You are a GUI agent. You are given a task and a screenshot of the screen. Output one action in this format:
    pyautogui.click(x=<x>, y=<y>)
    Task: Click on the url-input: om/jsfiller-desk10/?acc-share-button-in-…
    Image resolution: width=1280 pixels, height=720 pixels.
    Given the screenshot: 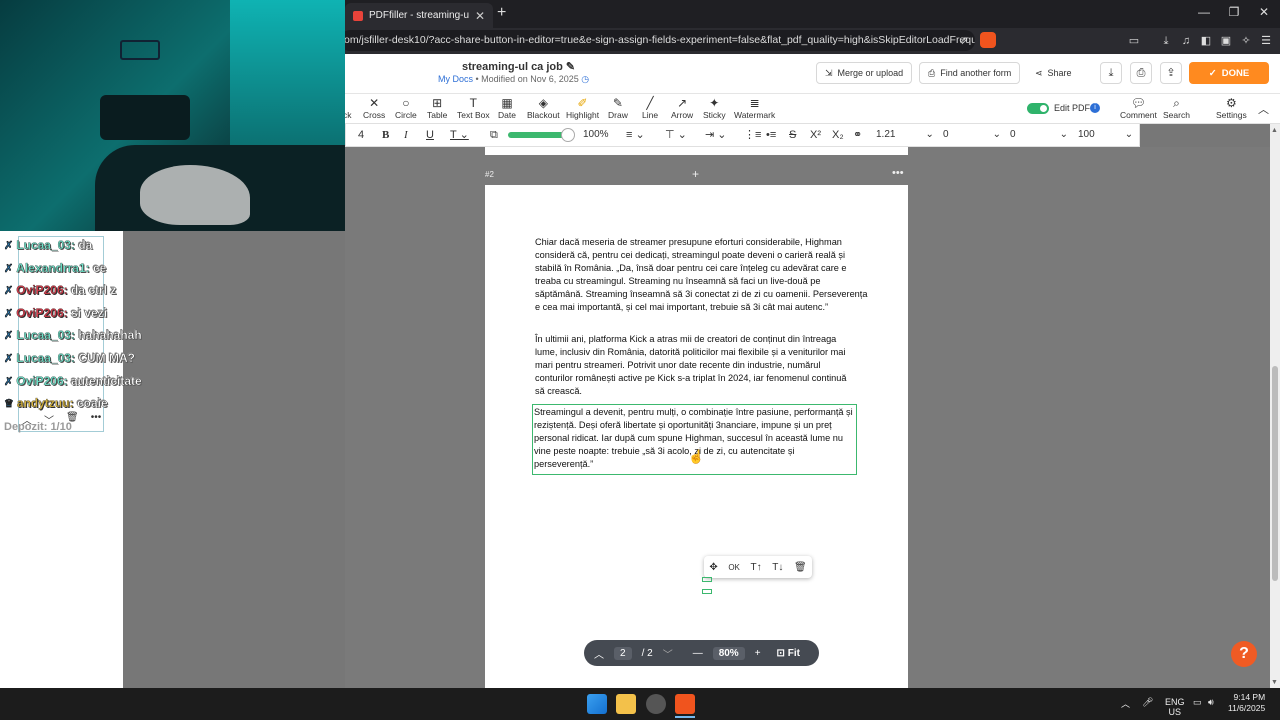 What is the action you would take?
    pyautogui.click(x=657, y=40)
    